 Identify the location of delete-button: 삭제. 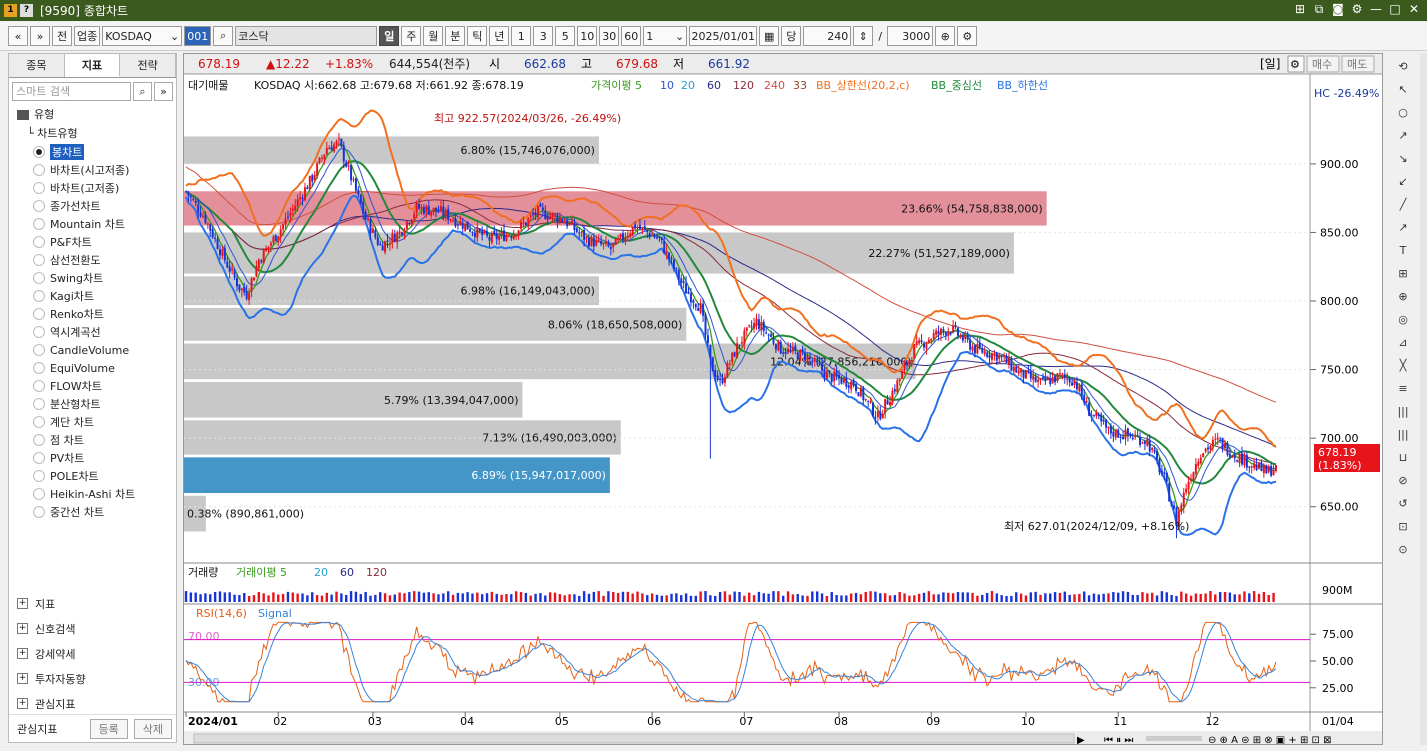
(152, 728).